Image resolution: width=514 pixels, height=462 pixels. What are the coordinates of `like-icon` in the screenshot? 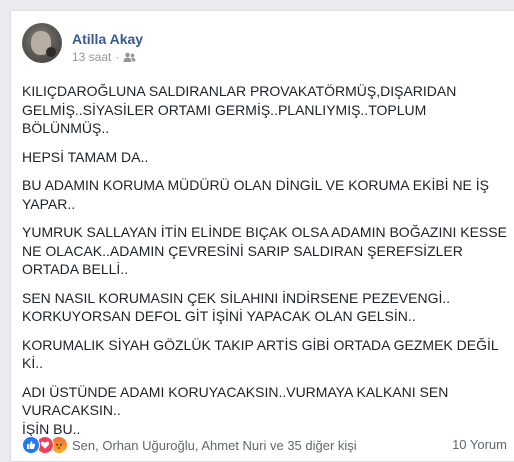 It's located at (31, 445).